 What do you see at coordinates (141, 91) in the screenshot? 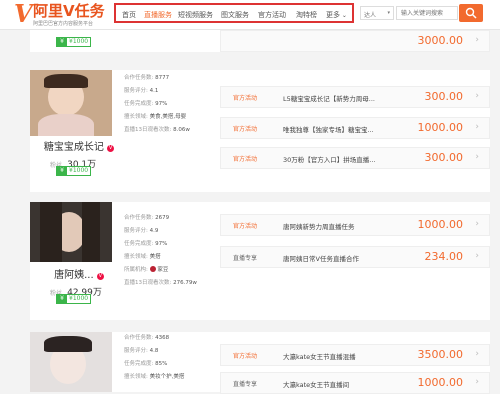
I see `stat-rating: 服务评分: 4.1` at bounding box center [141, 91].